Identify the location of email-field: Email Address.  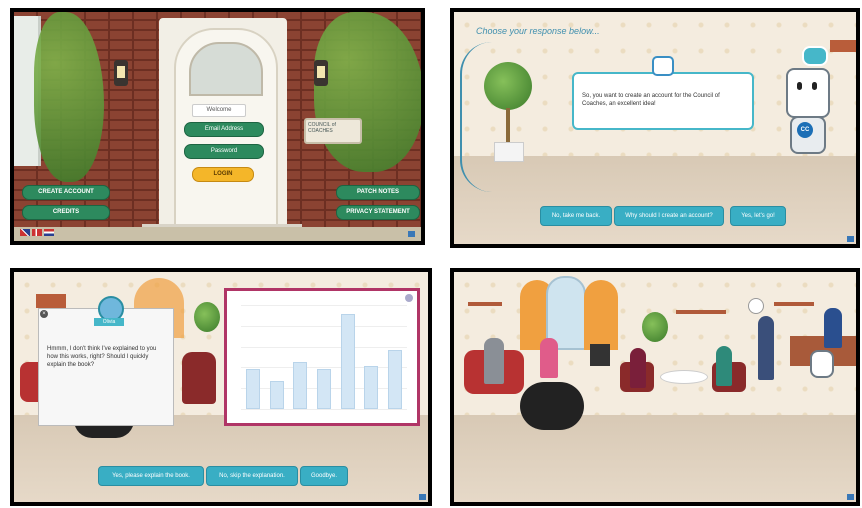
(224, 129).